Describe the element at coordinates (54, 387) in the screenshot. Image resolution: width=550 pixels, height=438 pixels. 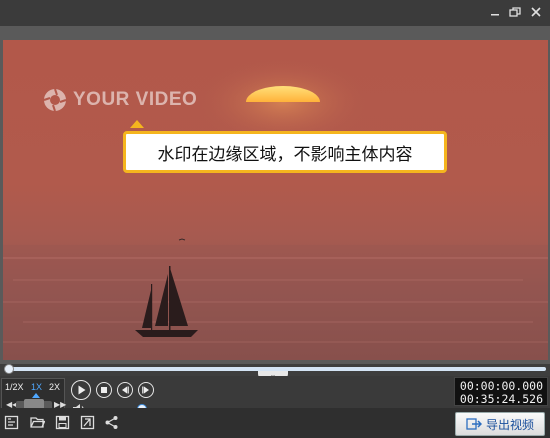
I see `speed-double-button: 2X` at that location.